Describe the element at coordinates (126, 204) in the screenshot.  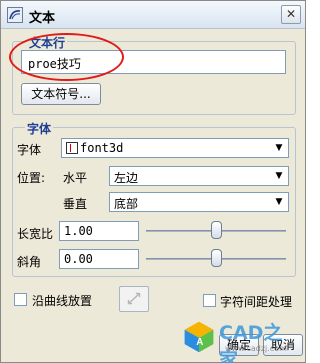
I see `vertical-select-value: 底部` at that location.